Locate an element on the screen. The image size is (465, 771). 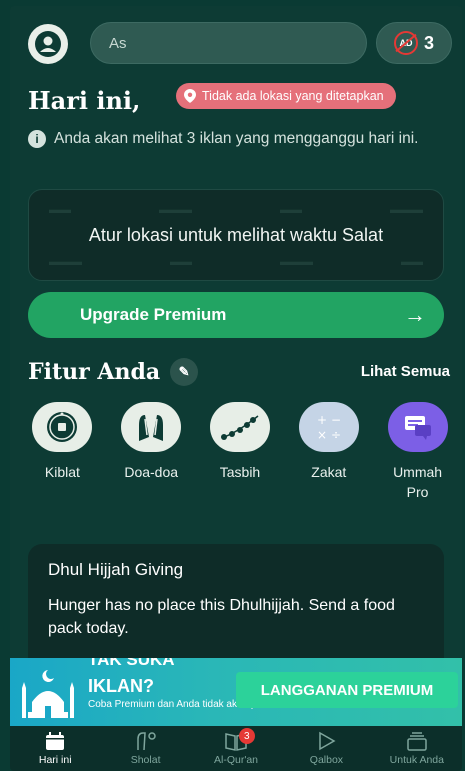
nav-label: Hari ini is located at coordinates (55, 760).